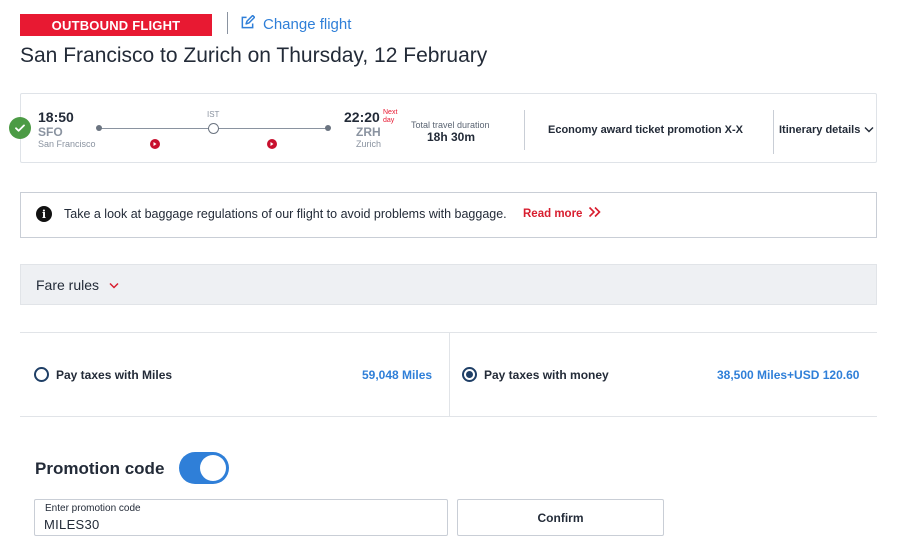 The image size is (900, 554). I want to click on read-more-link: Read more, so click(562, 213).